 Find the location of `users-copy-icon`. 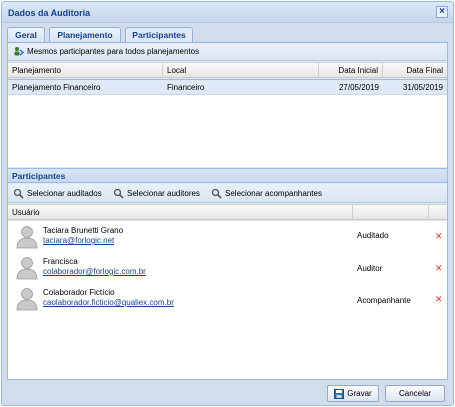

users-copy-icon is located at coordinates (19, 51).